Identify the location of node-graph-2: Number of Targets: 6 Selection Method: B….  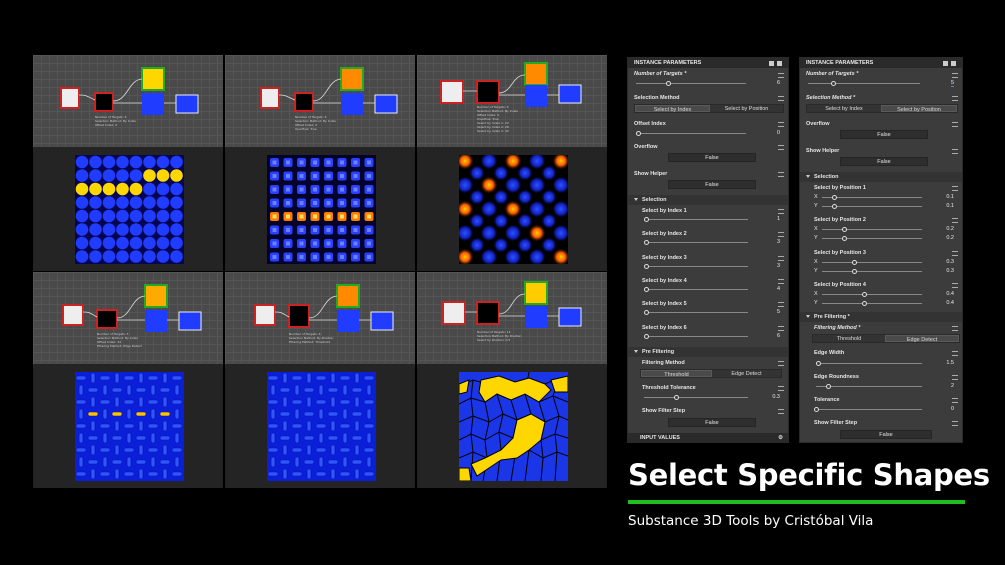
(320, 101).